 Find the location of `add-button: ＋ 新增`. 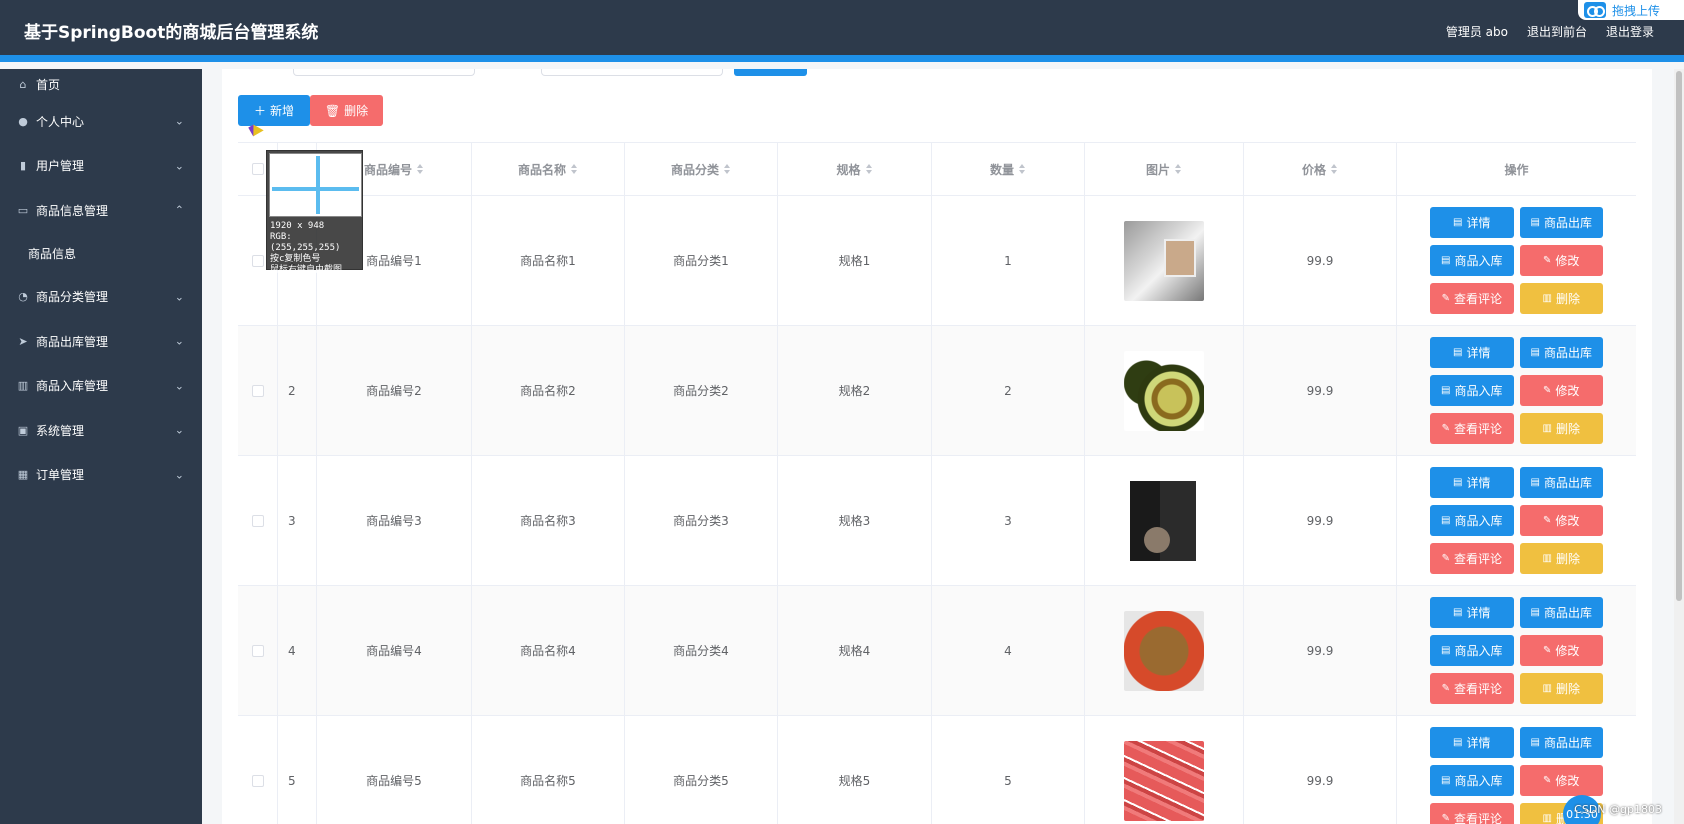

add-button: ＋ 新增 is located at coordinates (274, 110).